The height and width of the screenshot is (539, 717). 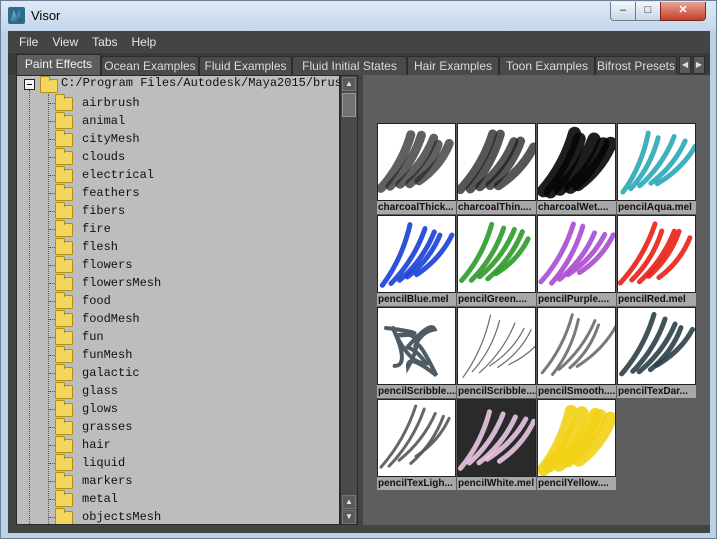 I want to click on tab-scroll-right-button: ▶, so click(x=699, y=65).